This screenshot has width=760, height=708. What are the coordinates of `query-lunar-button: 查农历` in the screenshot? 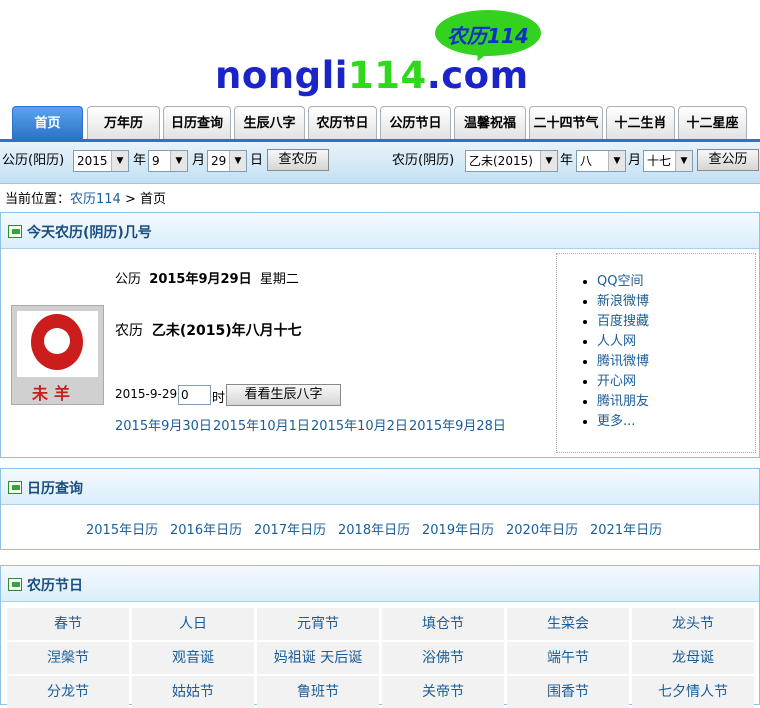 It's located at (298, 160).